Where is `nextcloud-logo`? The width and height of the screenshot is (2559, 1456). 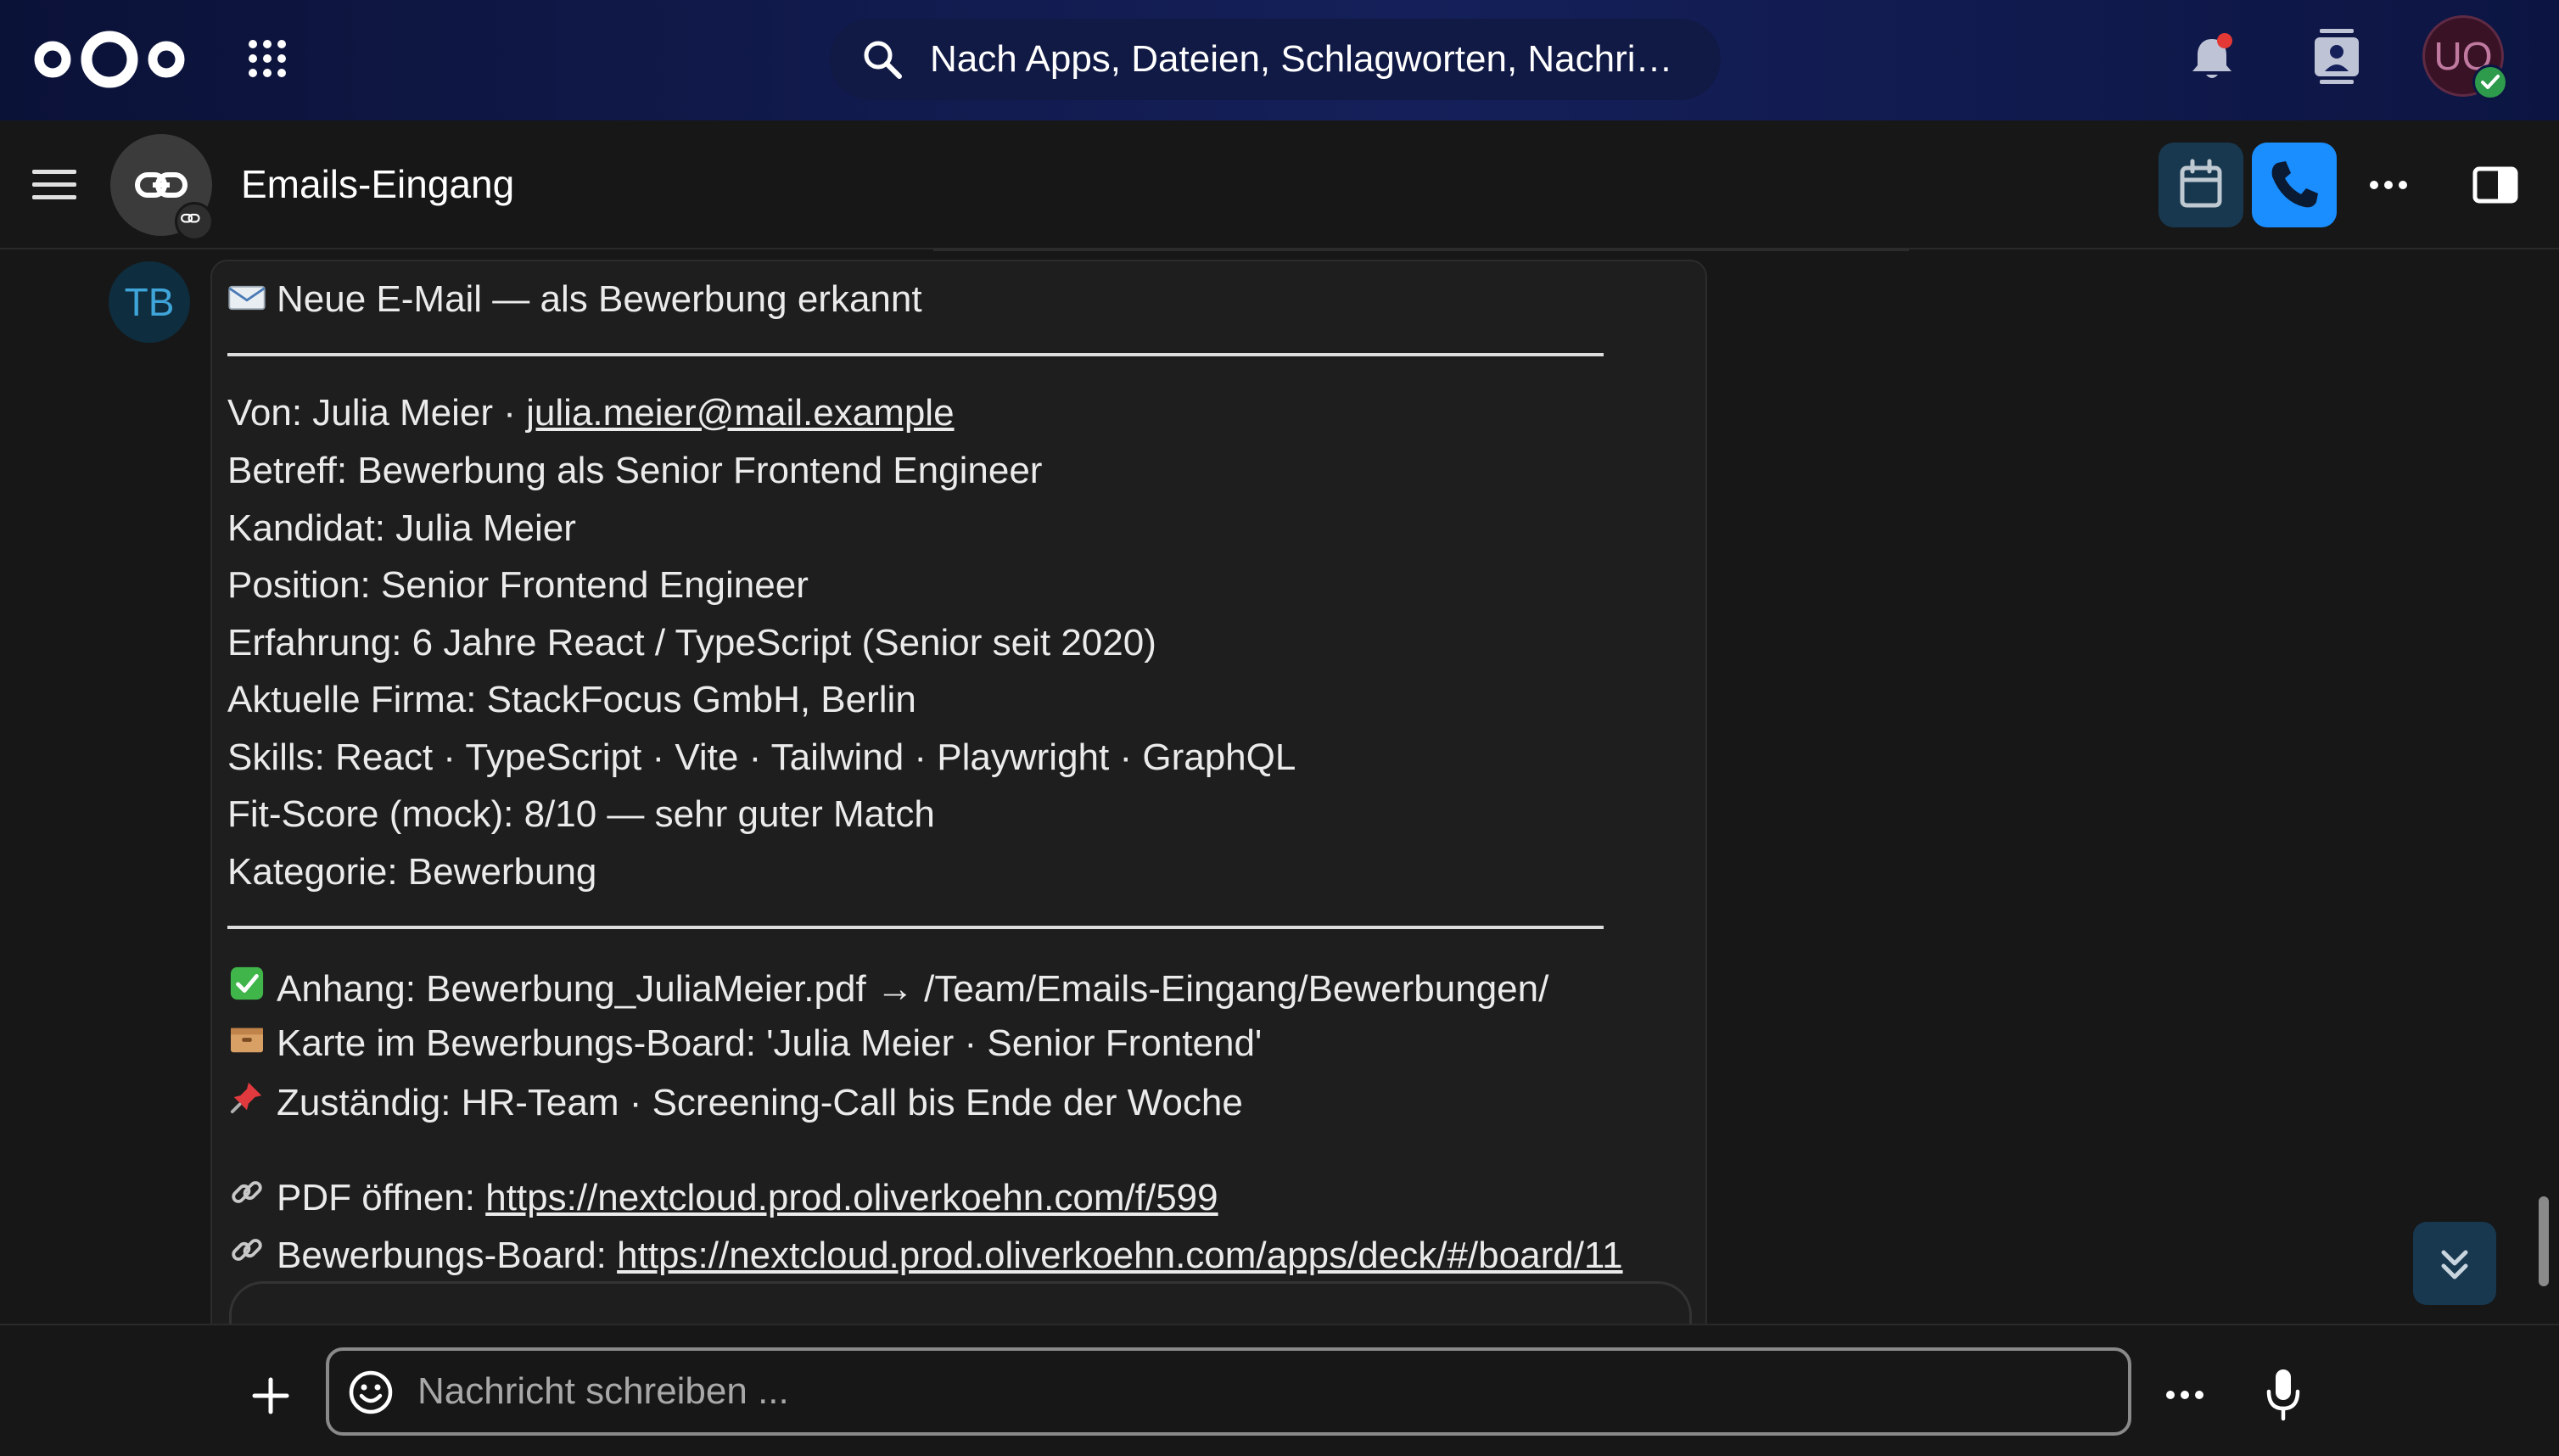 nextcloud-logo is located at coordinates (109, 59).